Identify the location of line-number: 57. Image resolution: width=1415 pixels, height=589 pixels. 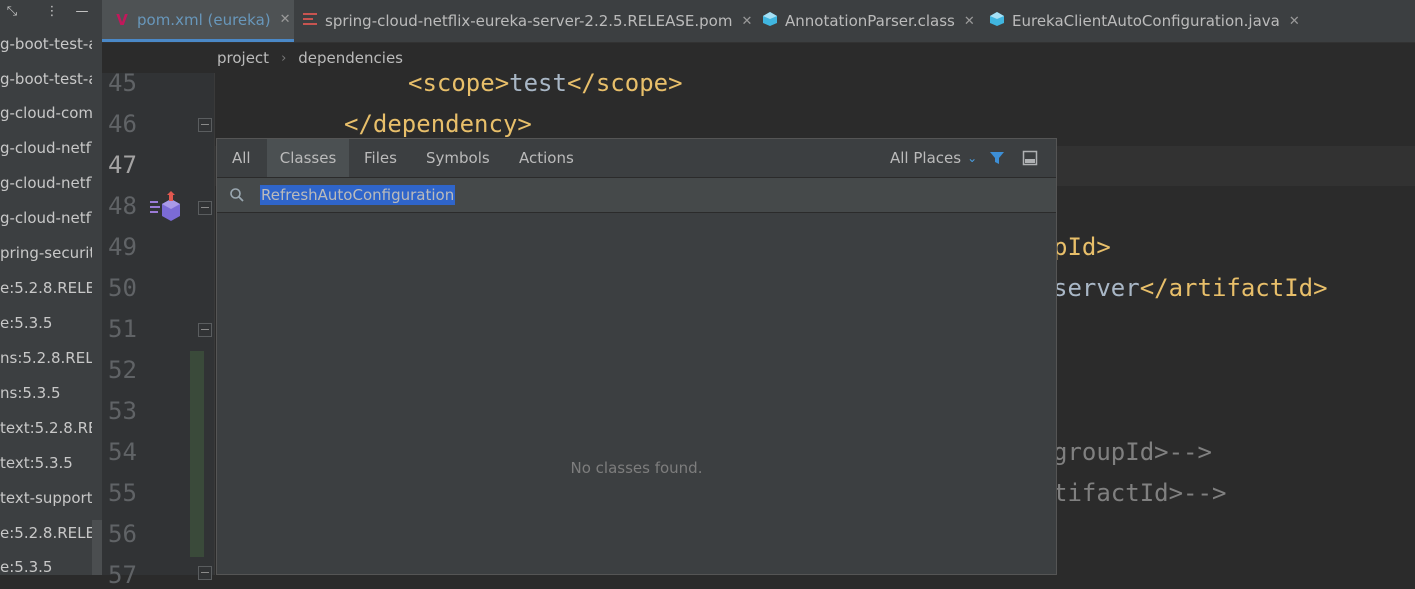
(122, 575).